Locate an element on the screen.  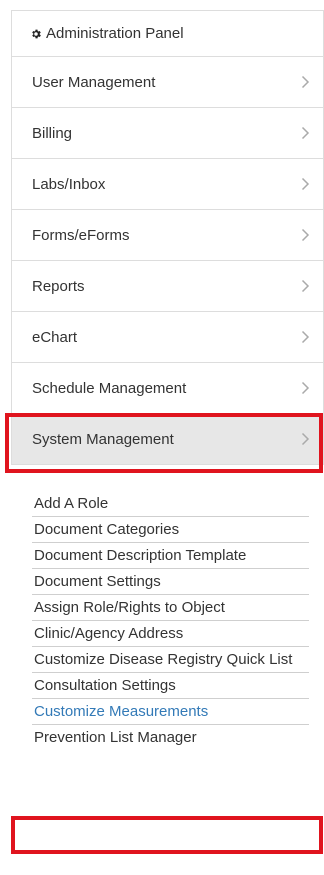
menu-item-forms-eforms: Forms/eForms is located at coordinates (167, 235).